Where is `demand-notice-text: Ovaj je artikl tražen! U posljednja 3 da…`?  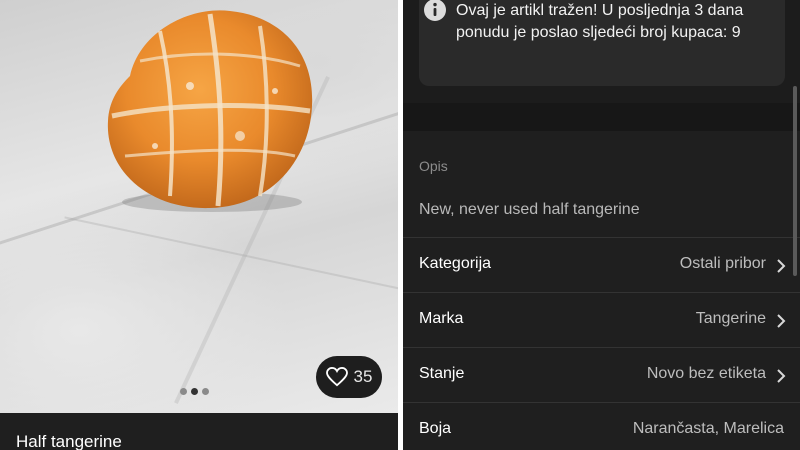 demand-notice-text: Ovaj je artikl tražen! U posljednja 3 da… is located at coordinates (600, 21).